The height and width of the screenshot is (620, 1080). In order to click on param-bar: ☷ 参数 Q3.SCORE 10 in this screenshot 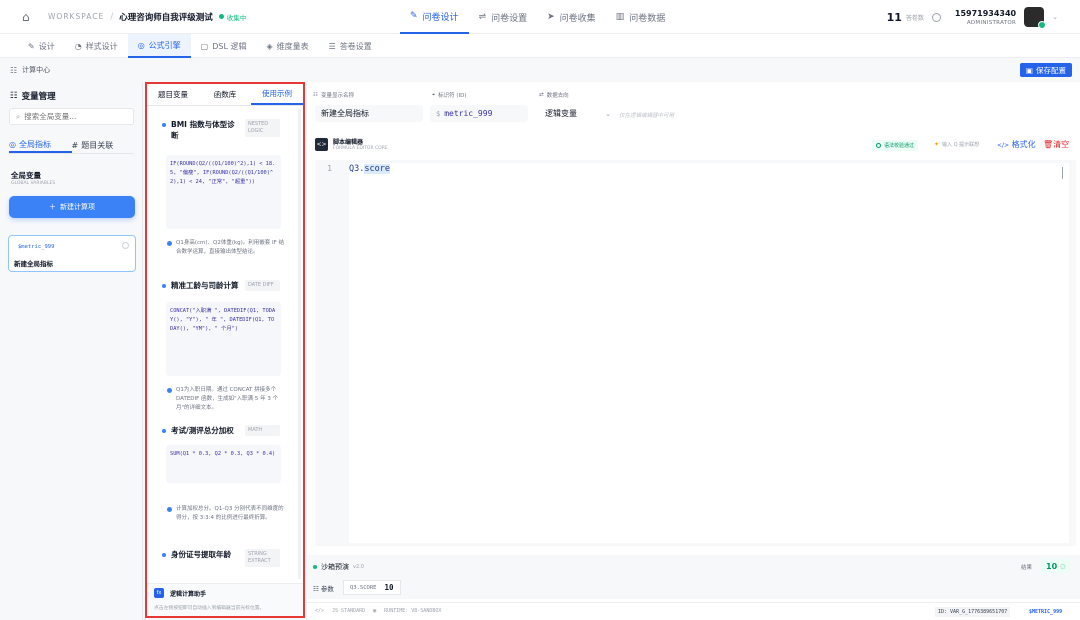, I will do `click(693, 588)`.